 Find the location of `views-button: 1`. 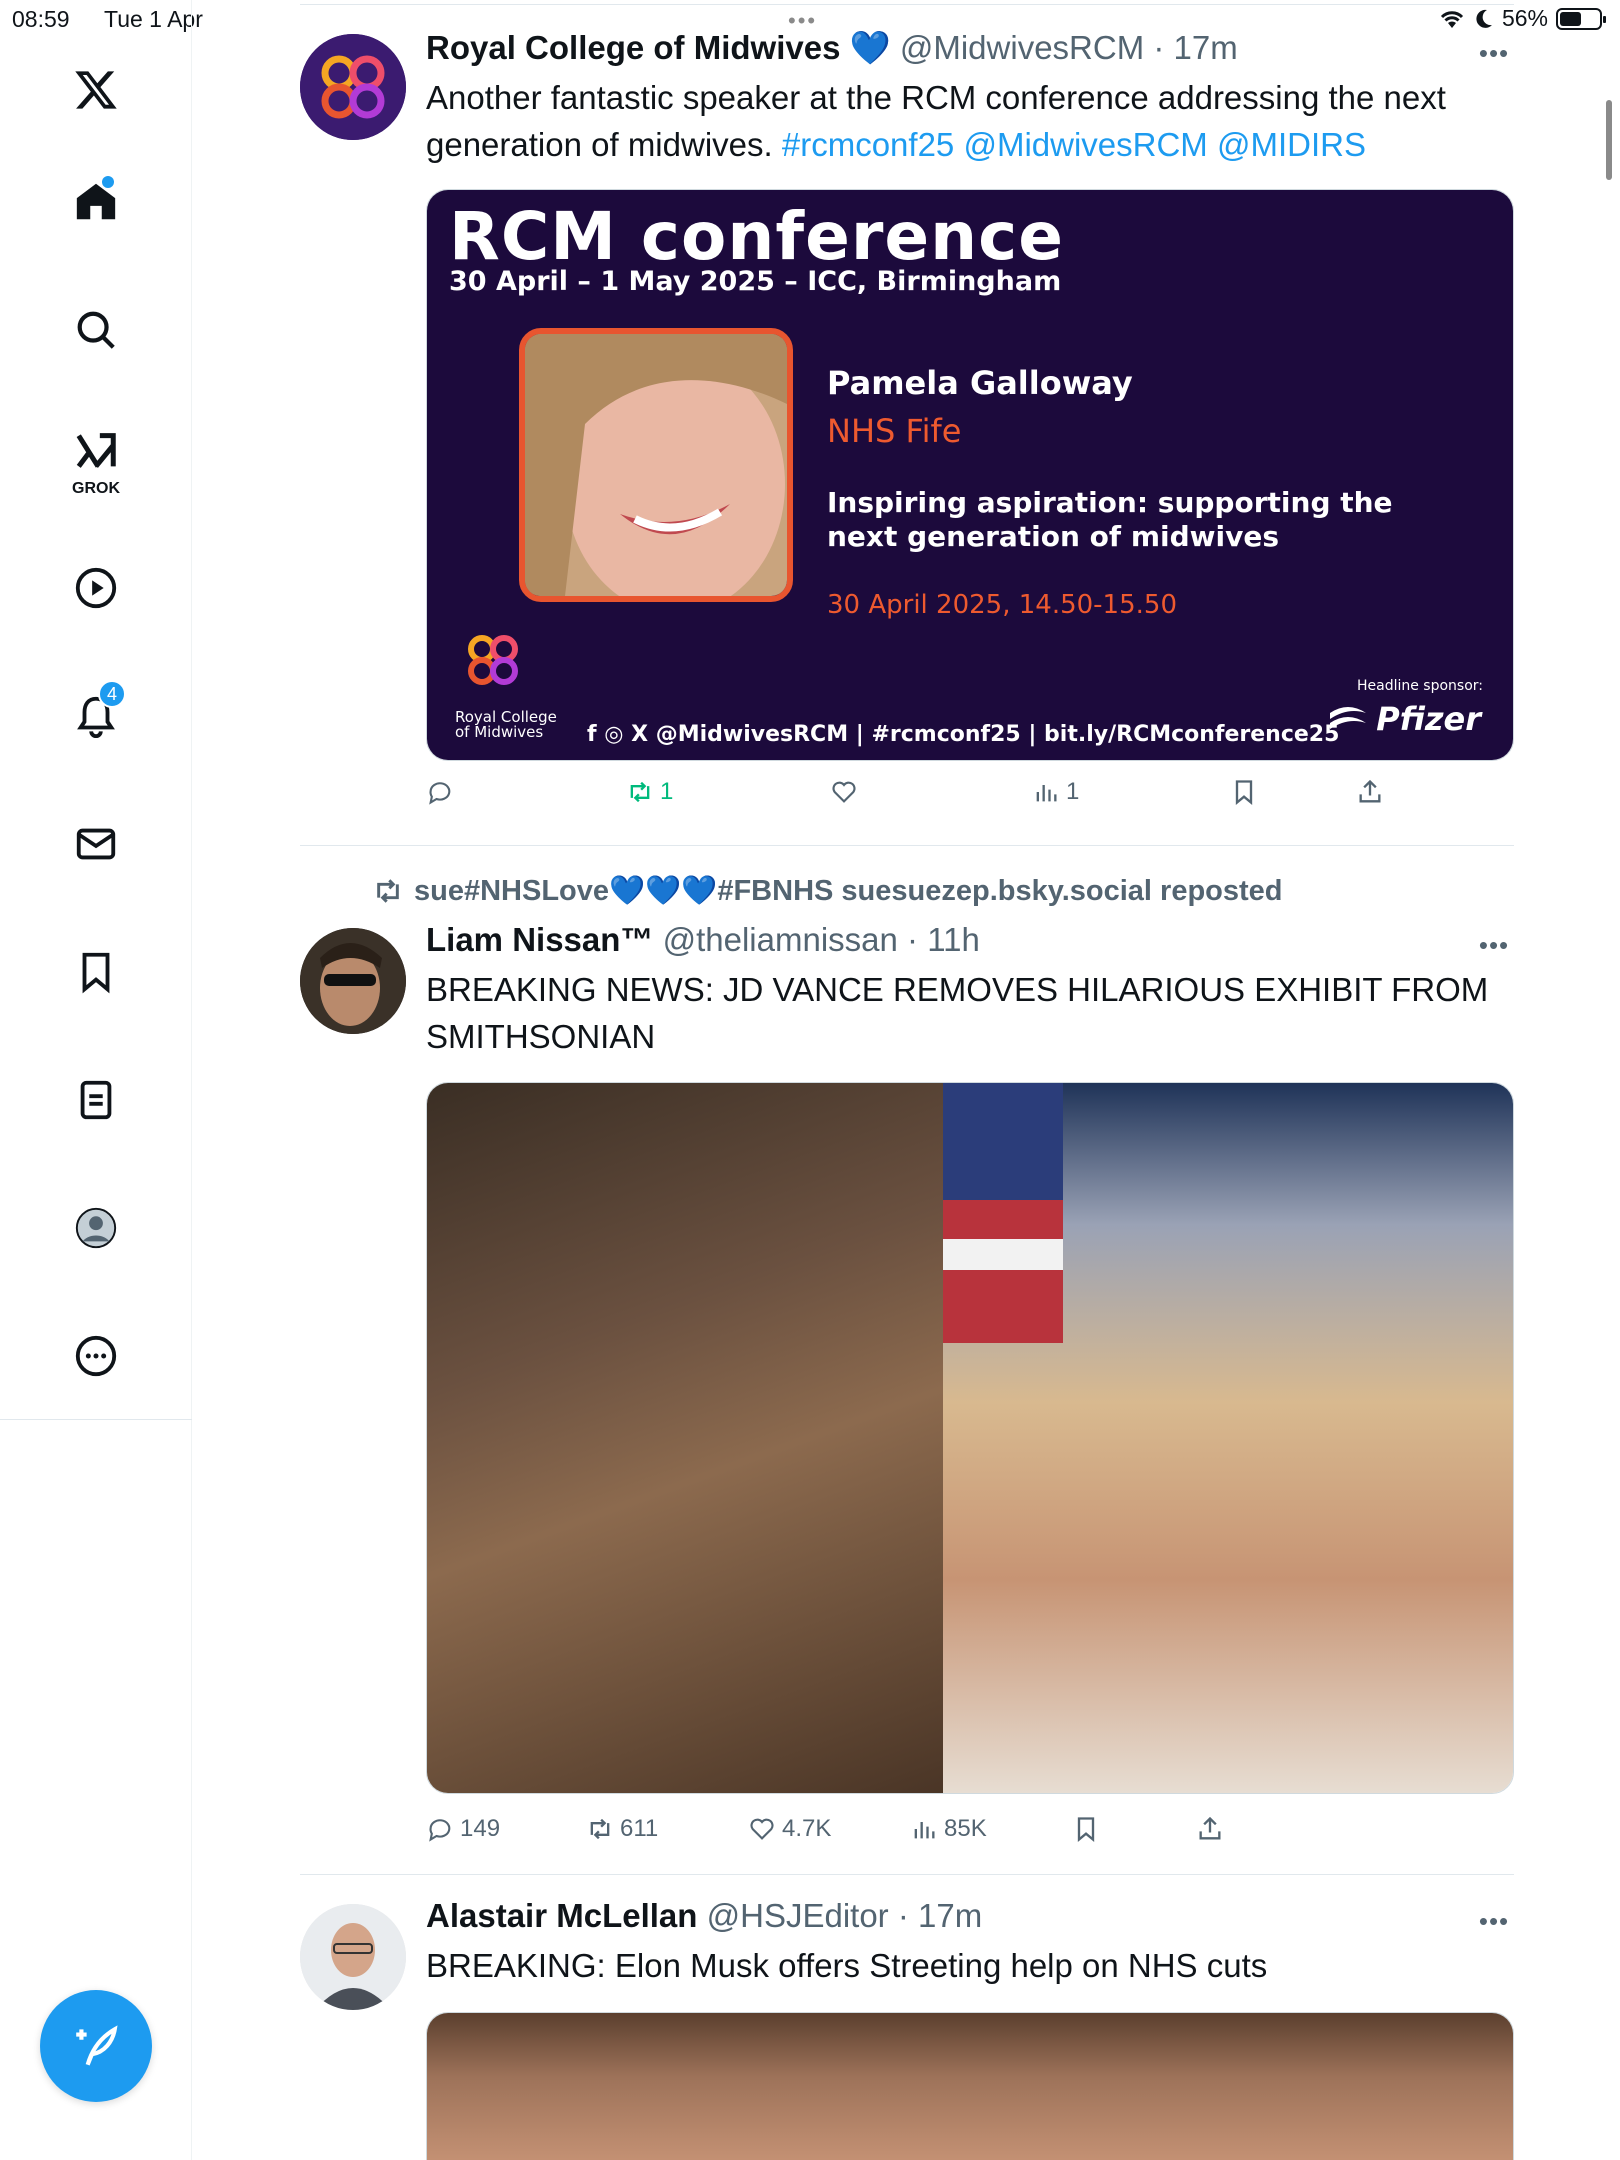

views-button: 1 is located at coordinates (1055, 792).